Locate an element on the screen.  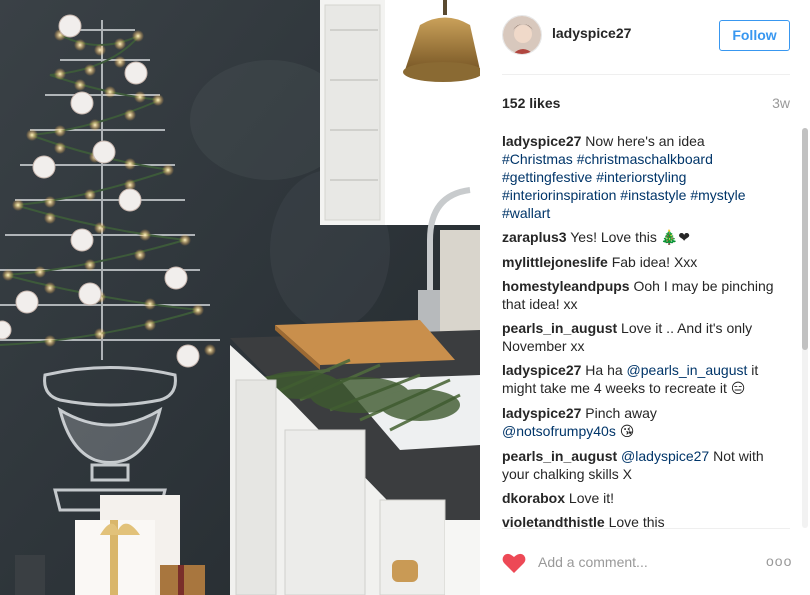
scrollbar-thumb is located at coordinates (805, 239).